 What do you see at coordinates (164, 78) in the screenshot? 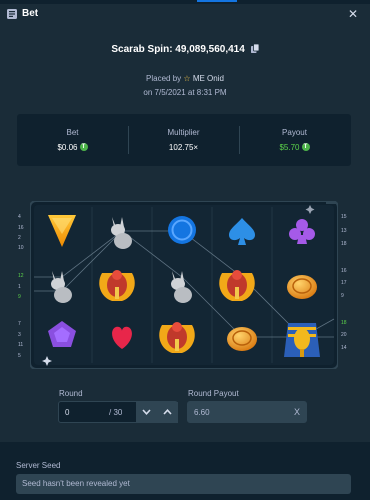
I see `placed-by-label: Placed by` at bounding box center [164, 78].